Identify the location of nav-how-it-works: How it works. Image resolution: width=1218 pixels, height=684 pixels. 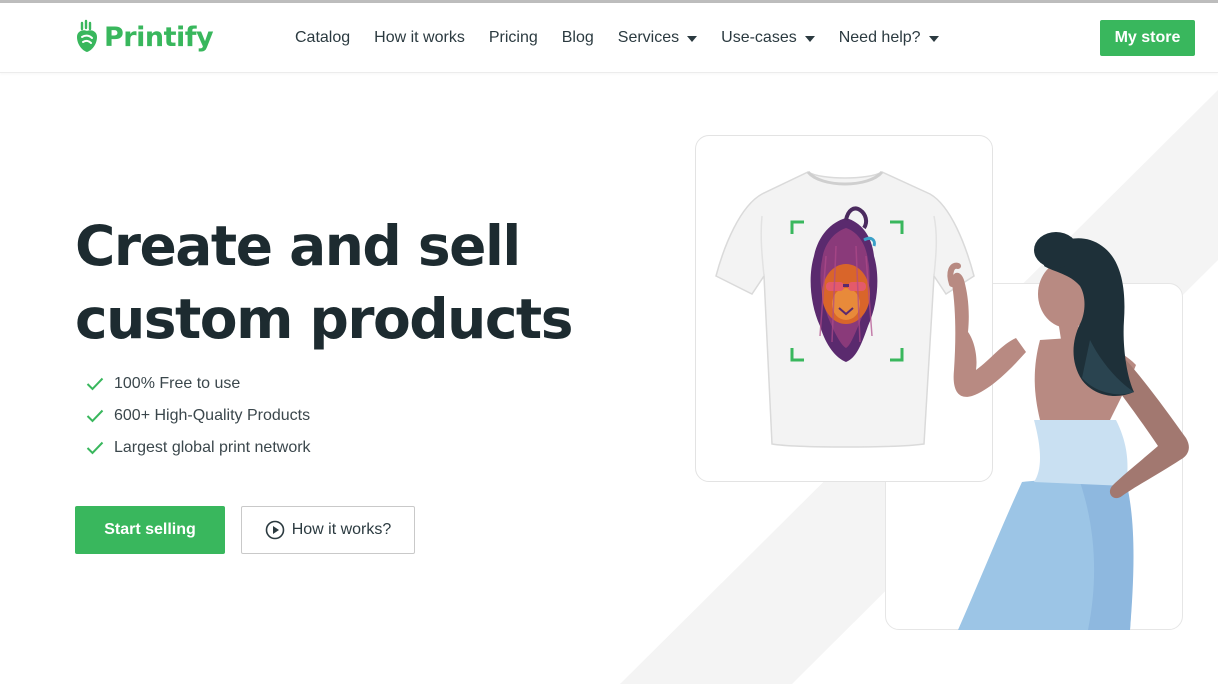
(419, 38).